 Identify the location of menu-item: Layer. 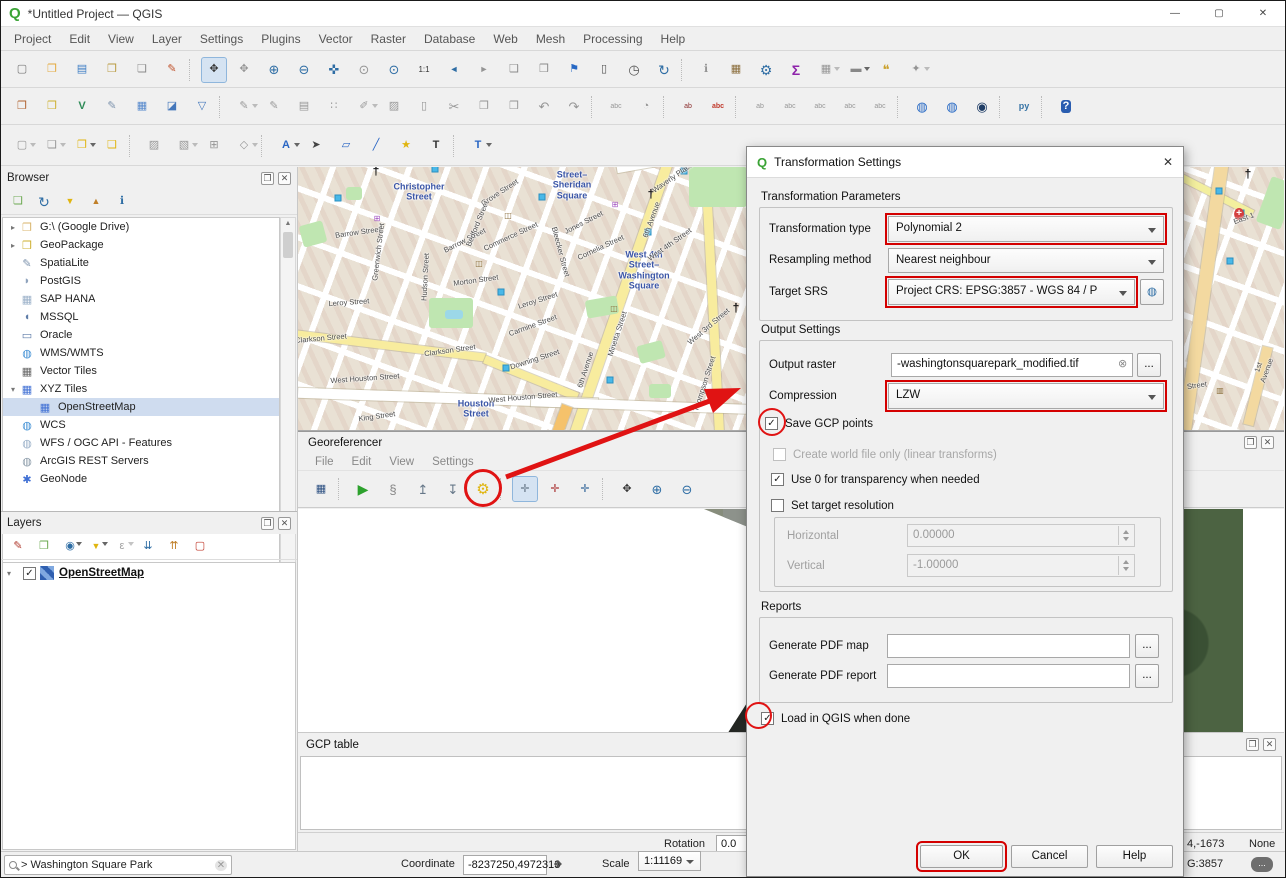
(167, 39).